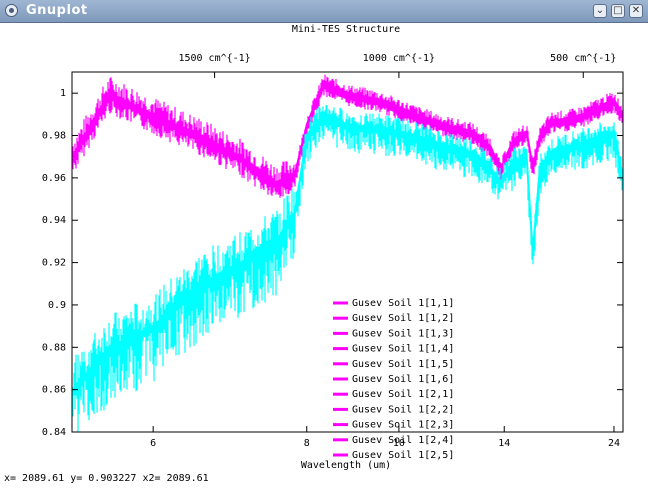 This screenshot has height=493, width=648. I want to click on y-tick-label: 0.88, so click(54, 347).